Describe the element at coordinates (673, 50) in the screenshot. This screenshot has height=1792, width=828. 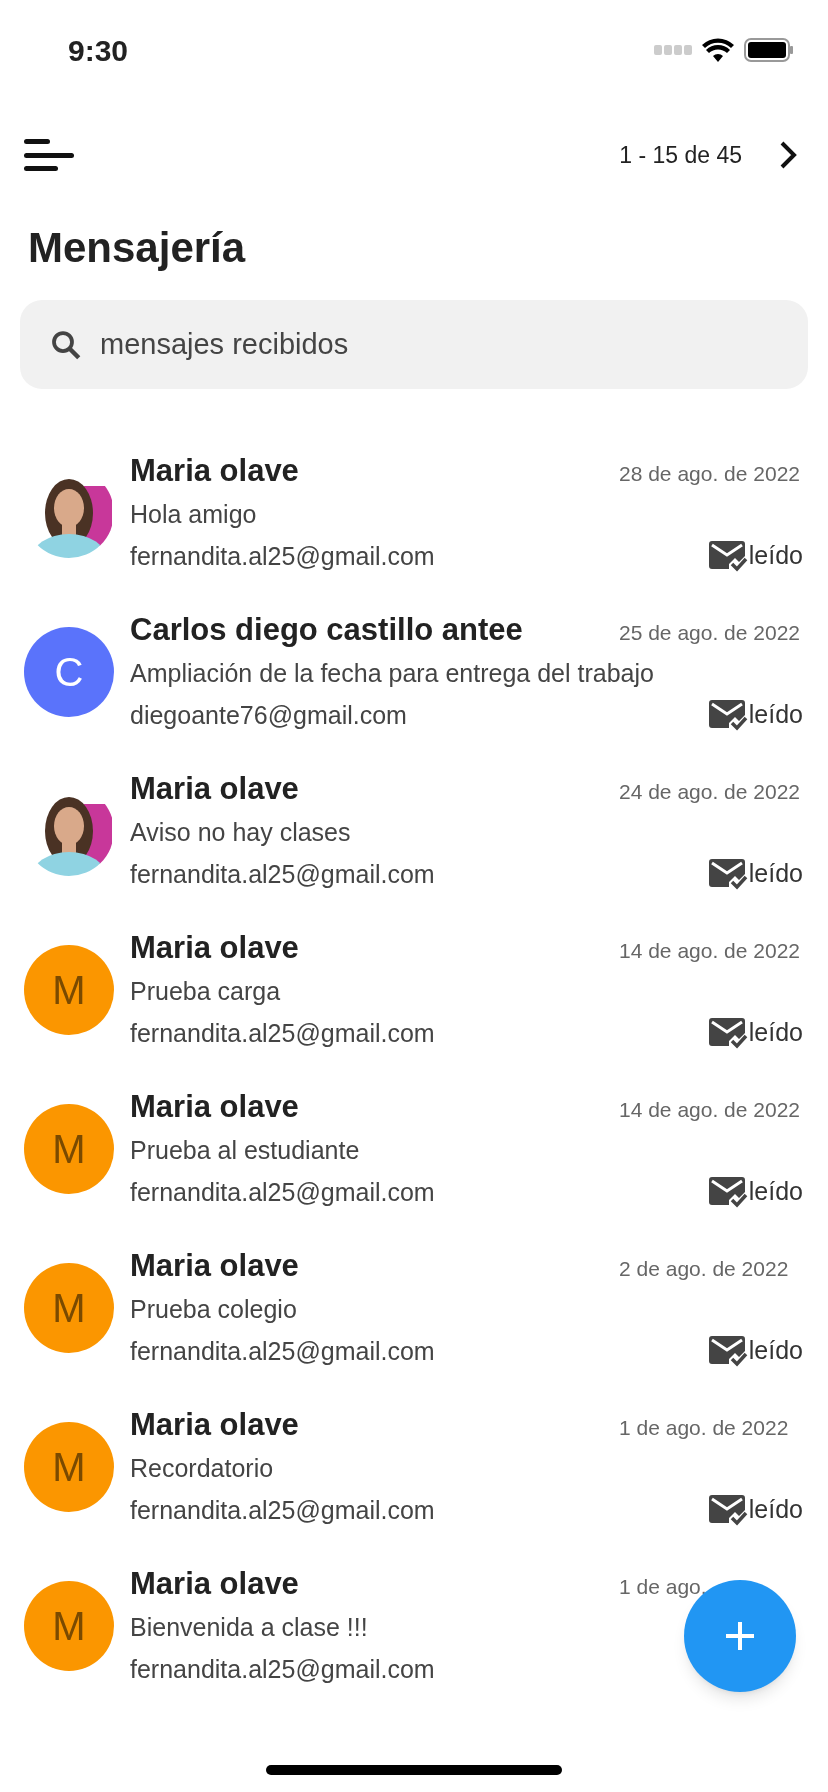
I see `signal-icon` at that location.